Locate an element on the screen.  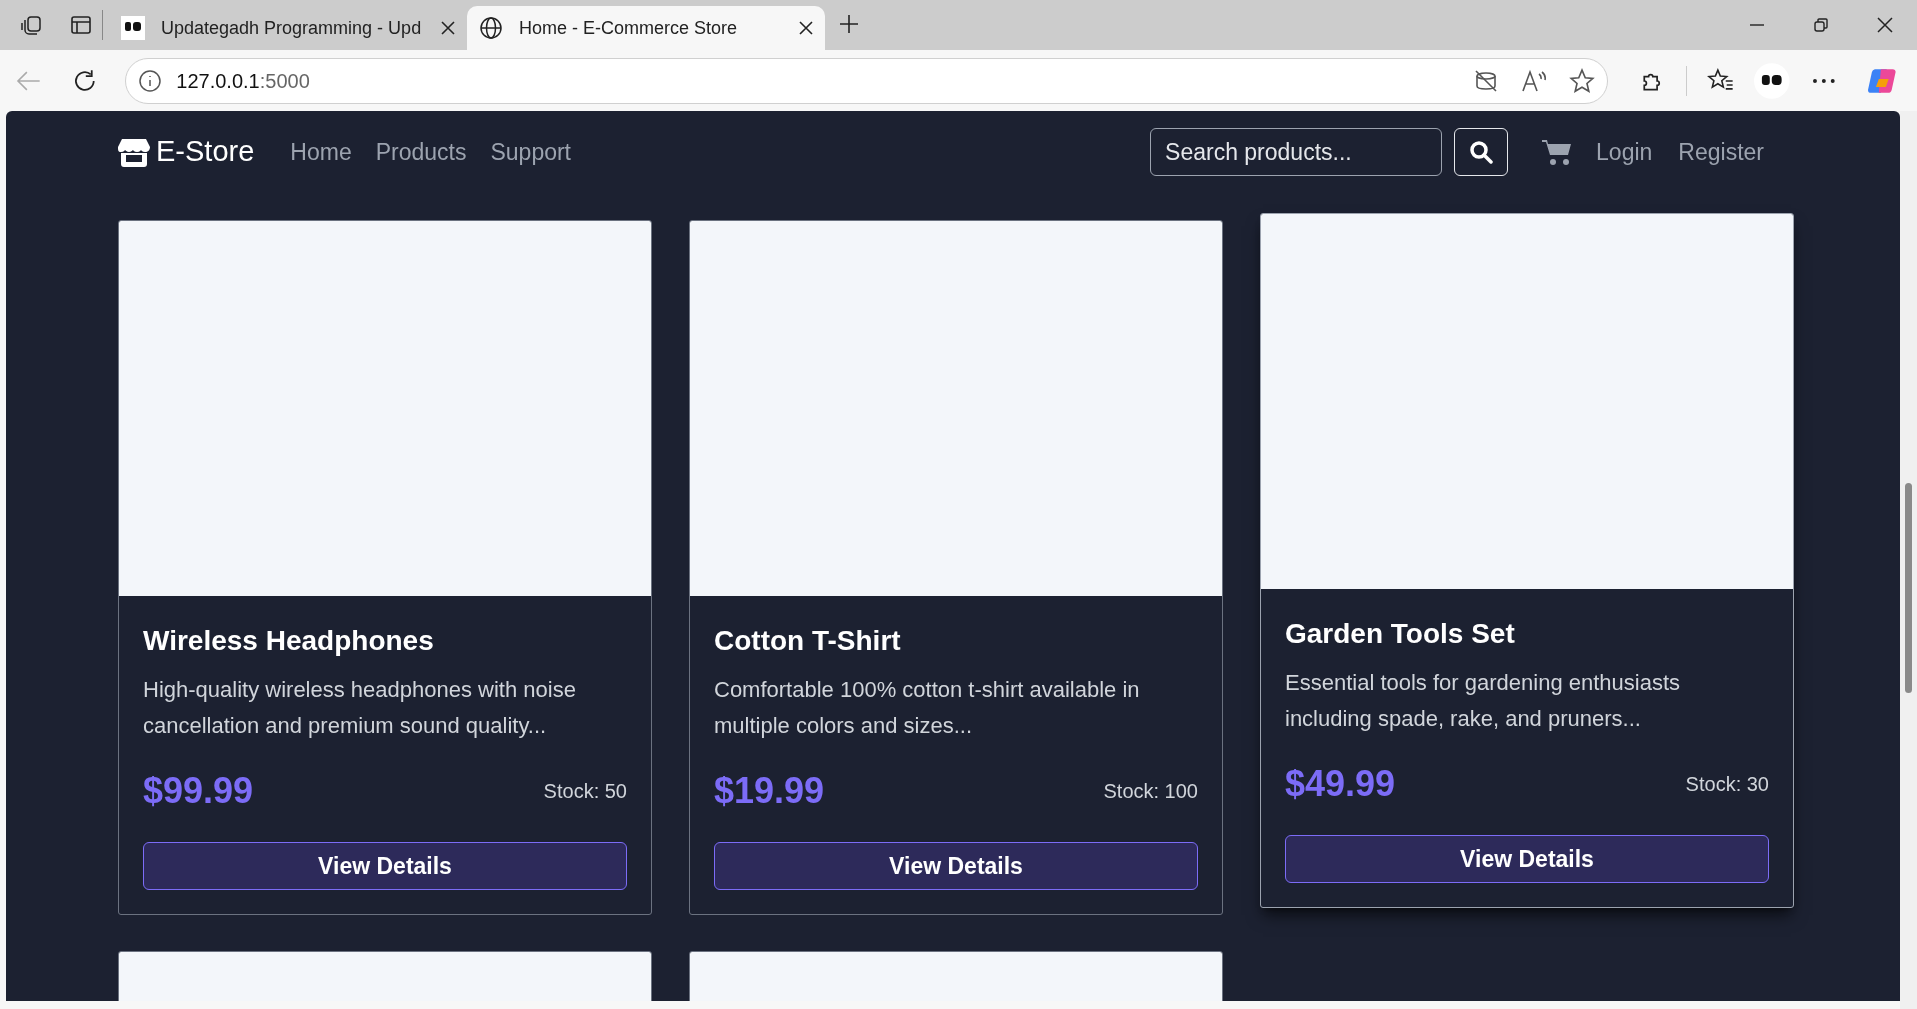
more-icon is located at coordinates (1823, 80).